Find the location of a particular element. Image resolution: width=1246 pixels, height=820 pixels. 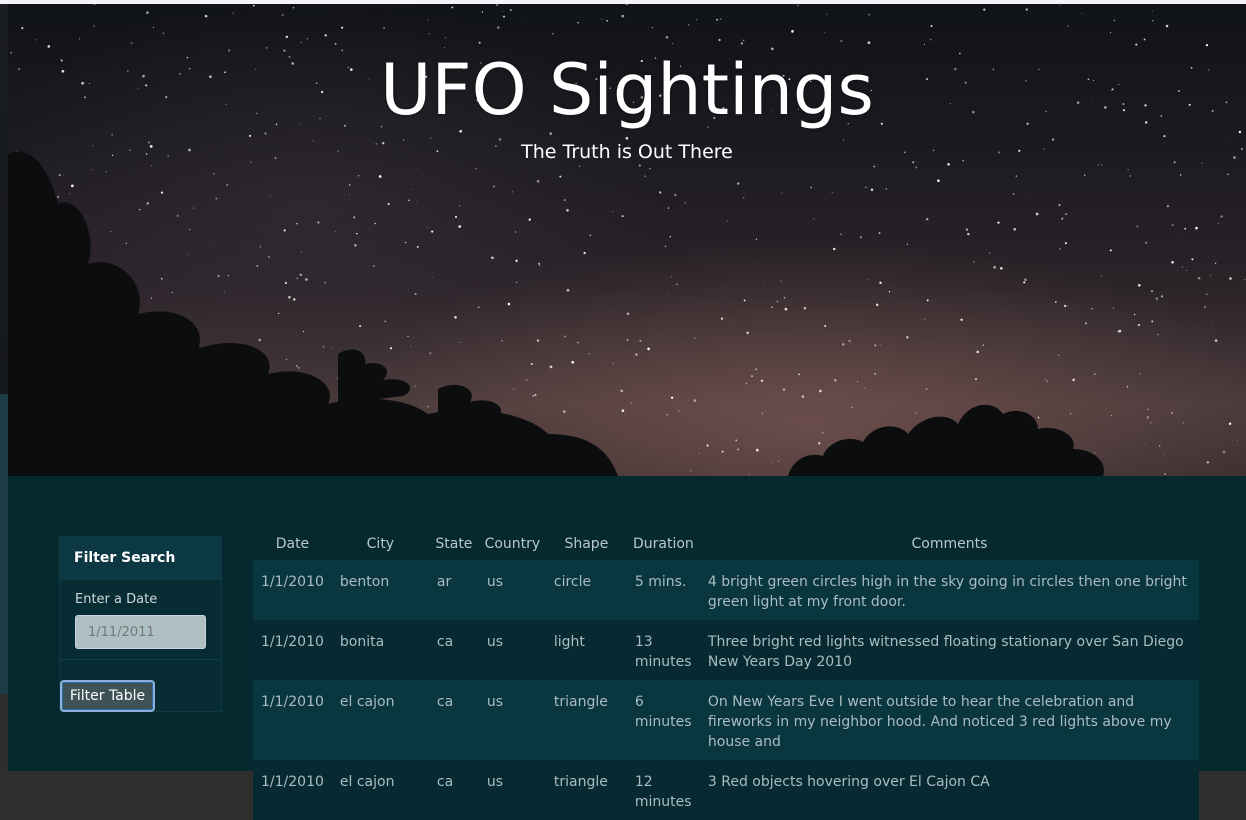

date-label: Enter a Date is located at coordinates (116, 599).